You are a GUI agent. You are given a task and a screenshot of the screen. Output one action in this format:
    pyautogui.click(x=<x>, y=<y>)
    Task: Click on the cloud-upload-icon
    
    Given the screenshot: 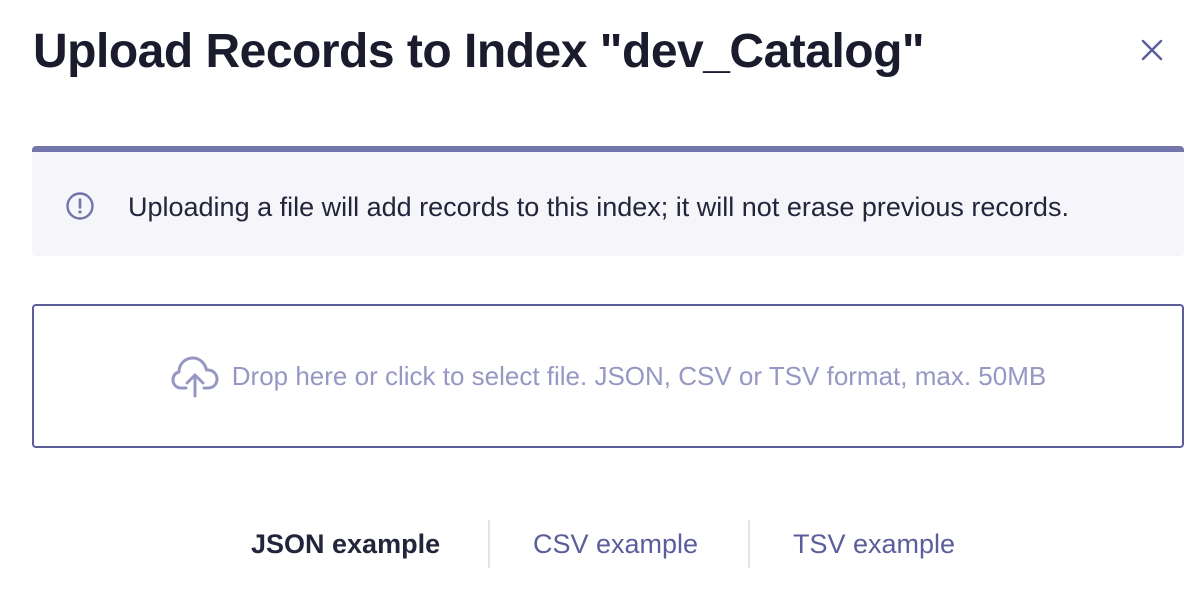 What is the action you would take?
    pyautogui.click(x=195, y=377)
    